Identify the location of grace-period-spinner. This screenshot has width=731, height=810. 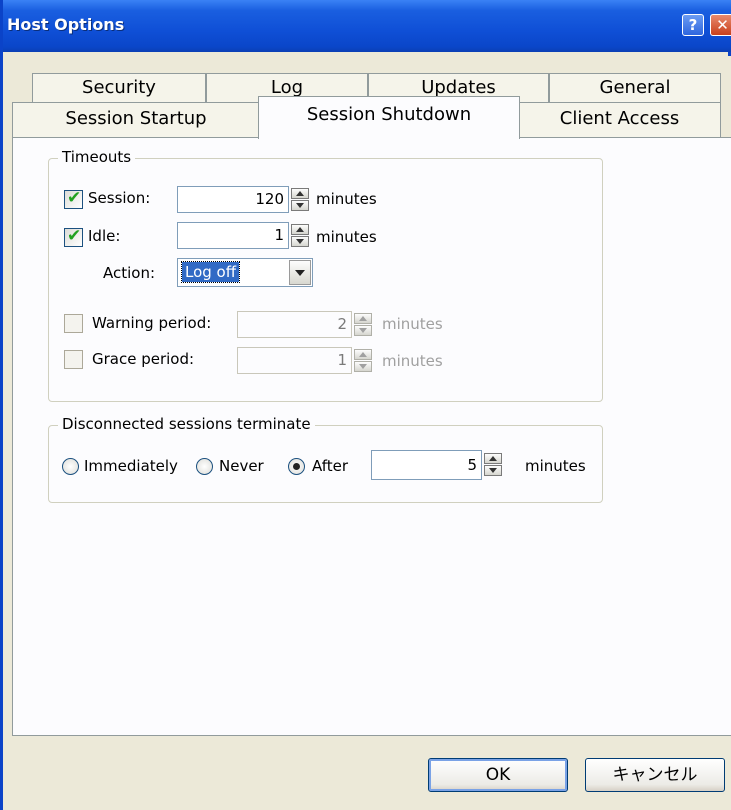
(363, 360).